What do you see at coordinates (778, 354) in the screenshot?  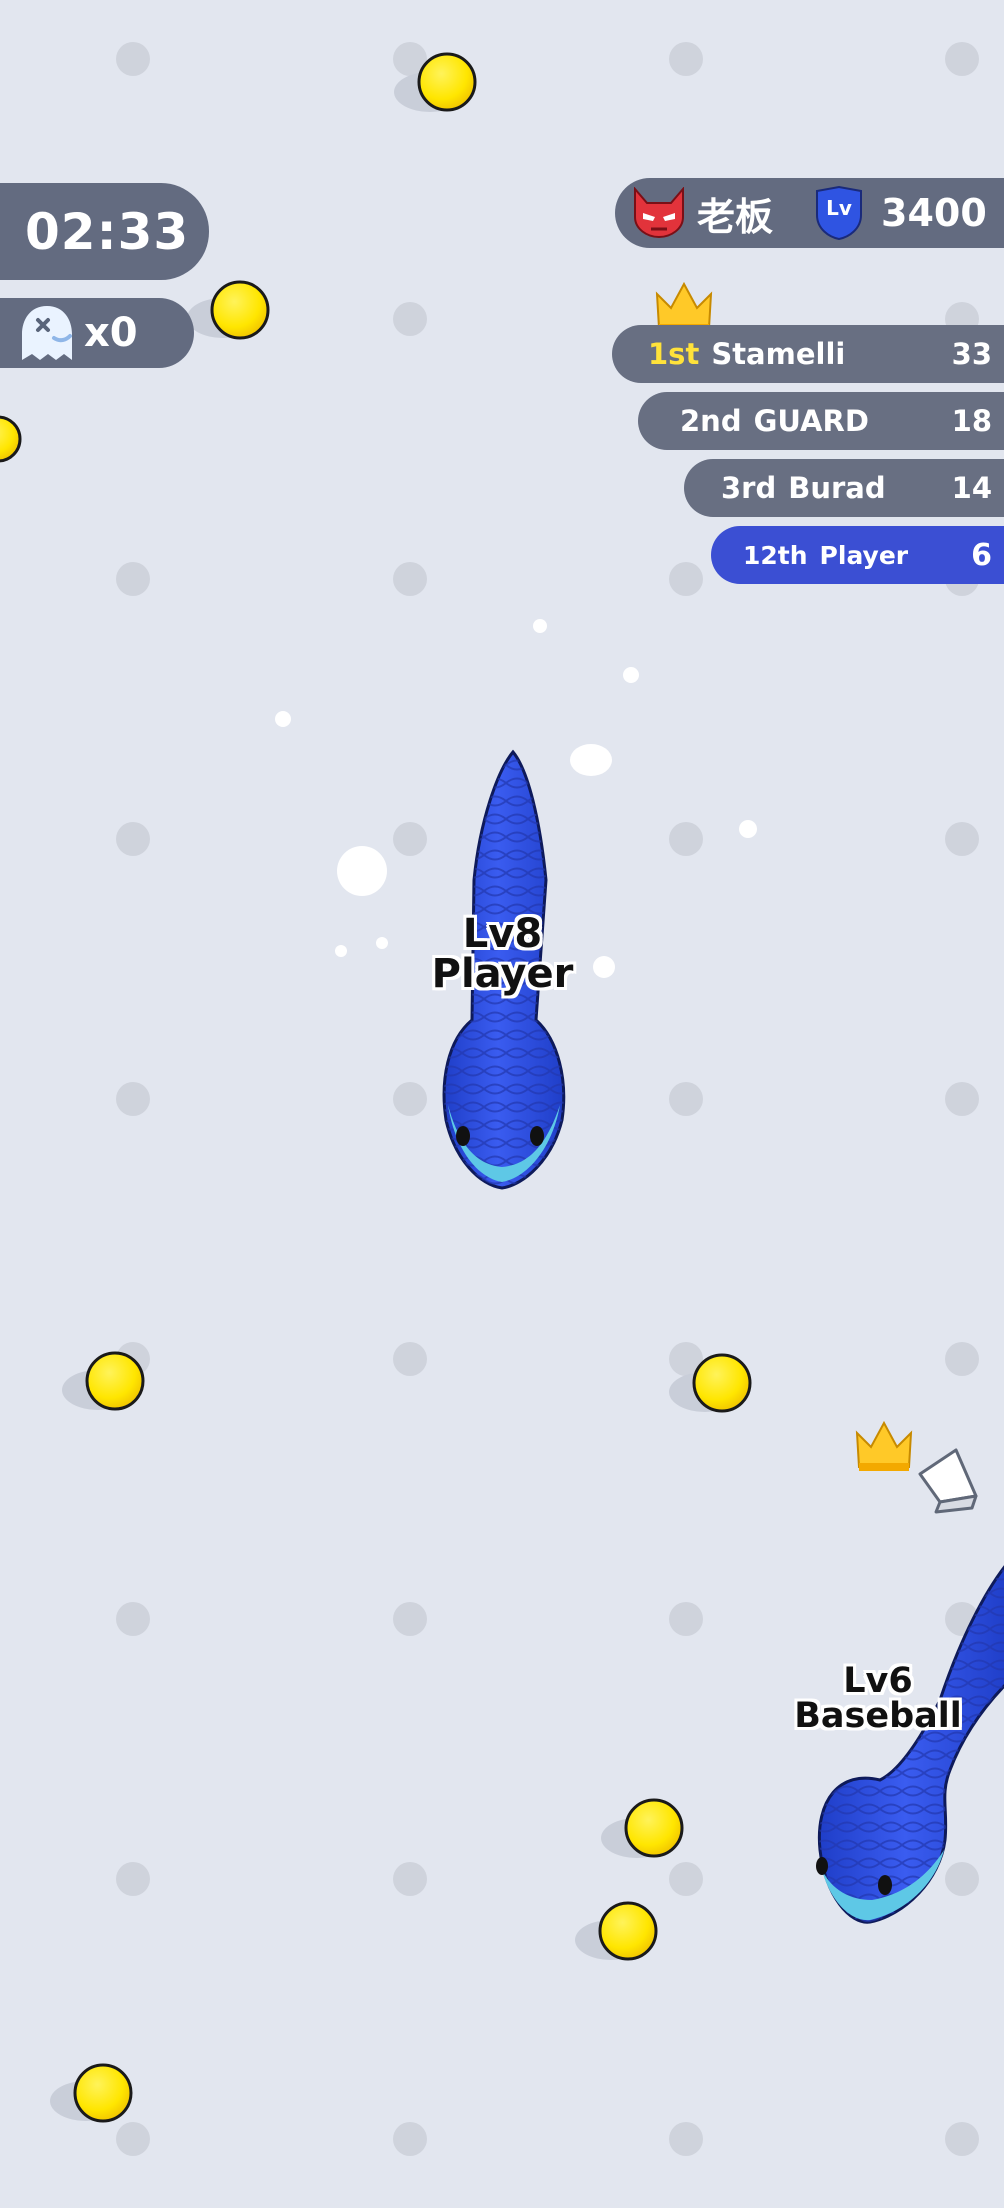 I see `rank-player-name: Stamelli` at bounding box center [778, 354].